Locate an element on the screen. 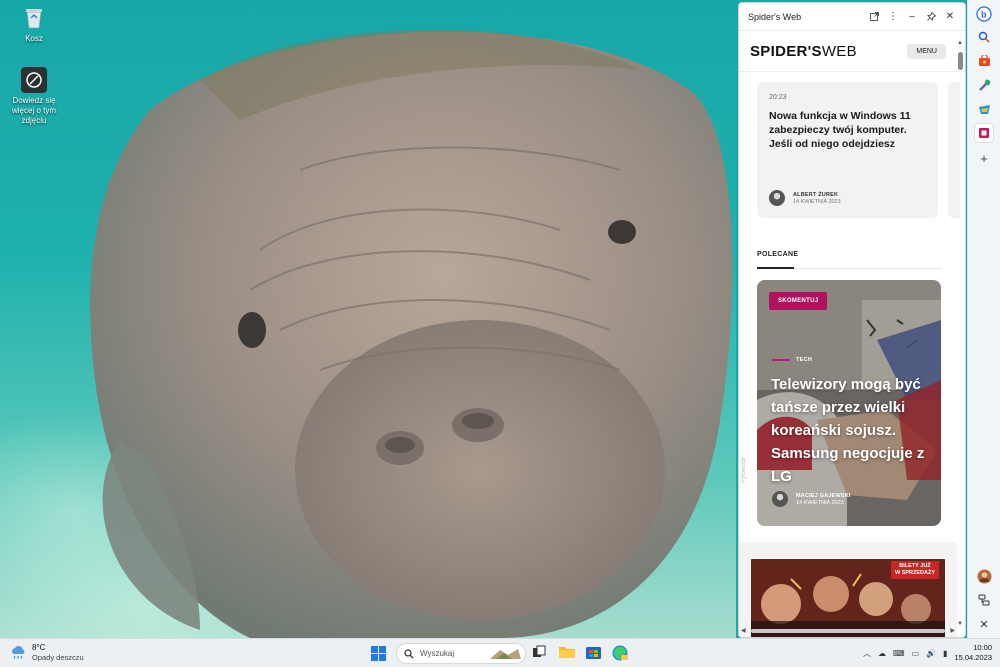 This screenshot has height=667, width=1000. desktop-icon-label: Kosz is located at coordinates (34, 38).